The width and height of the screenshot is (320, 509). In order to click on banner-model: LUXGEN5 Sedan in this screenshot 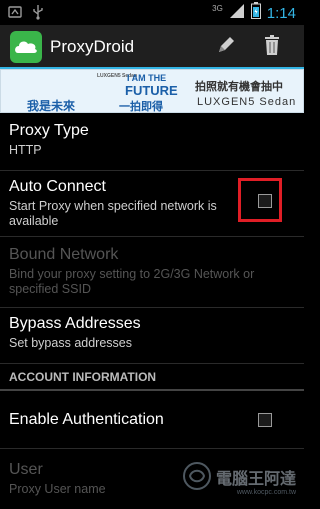, I will do `click(247, 102)`.